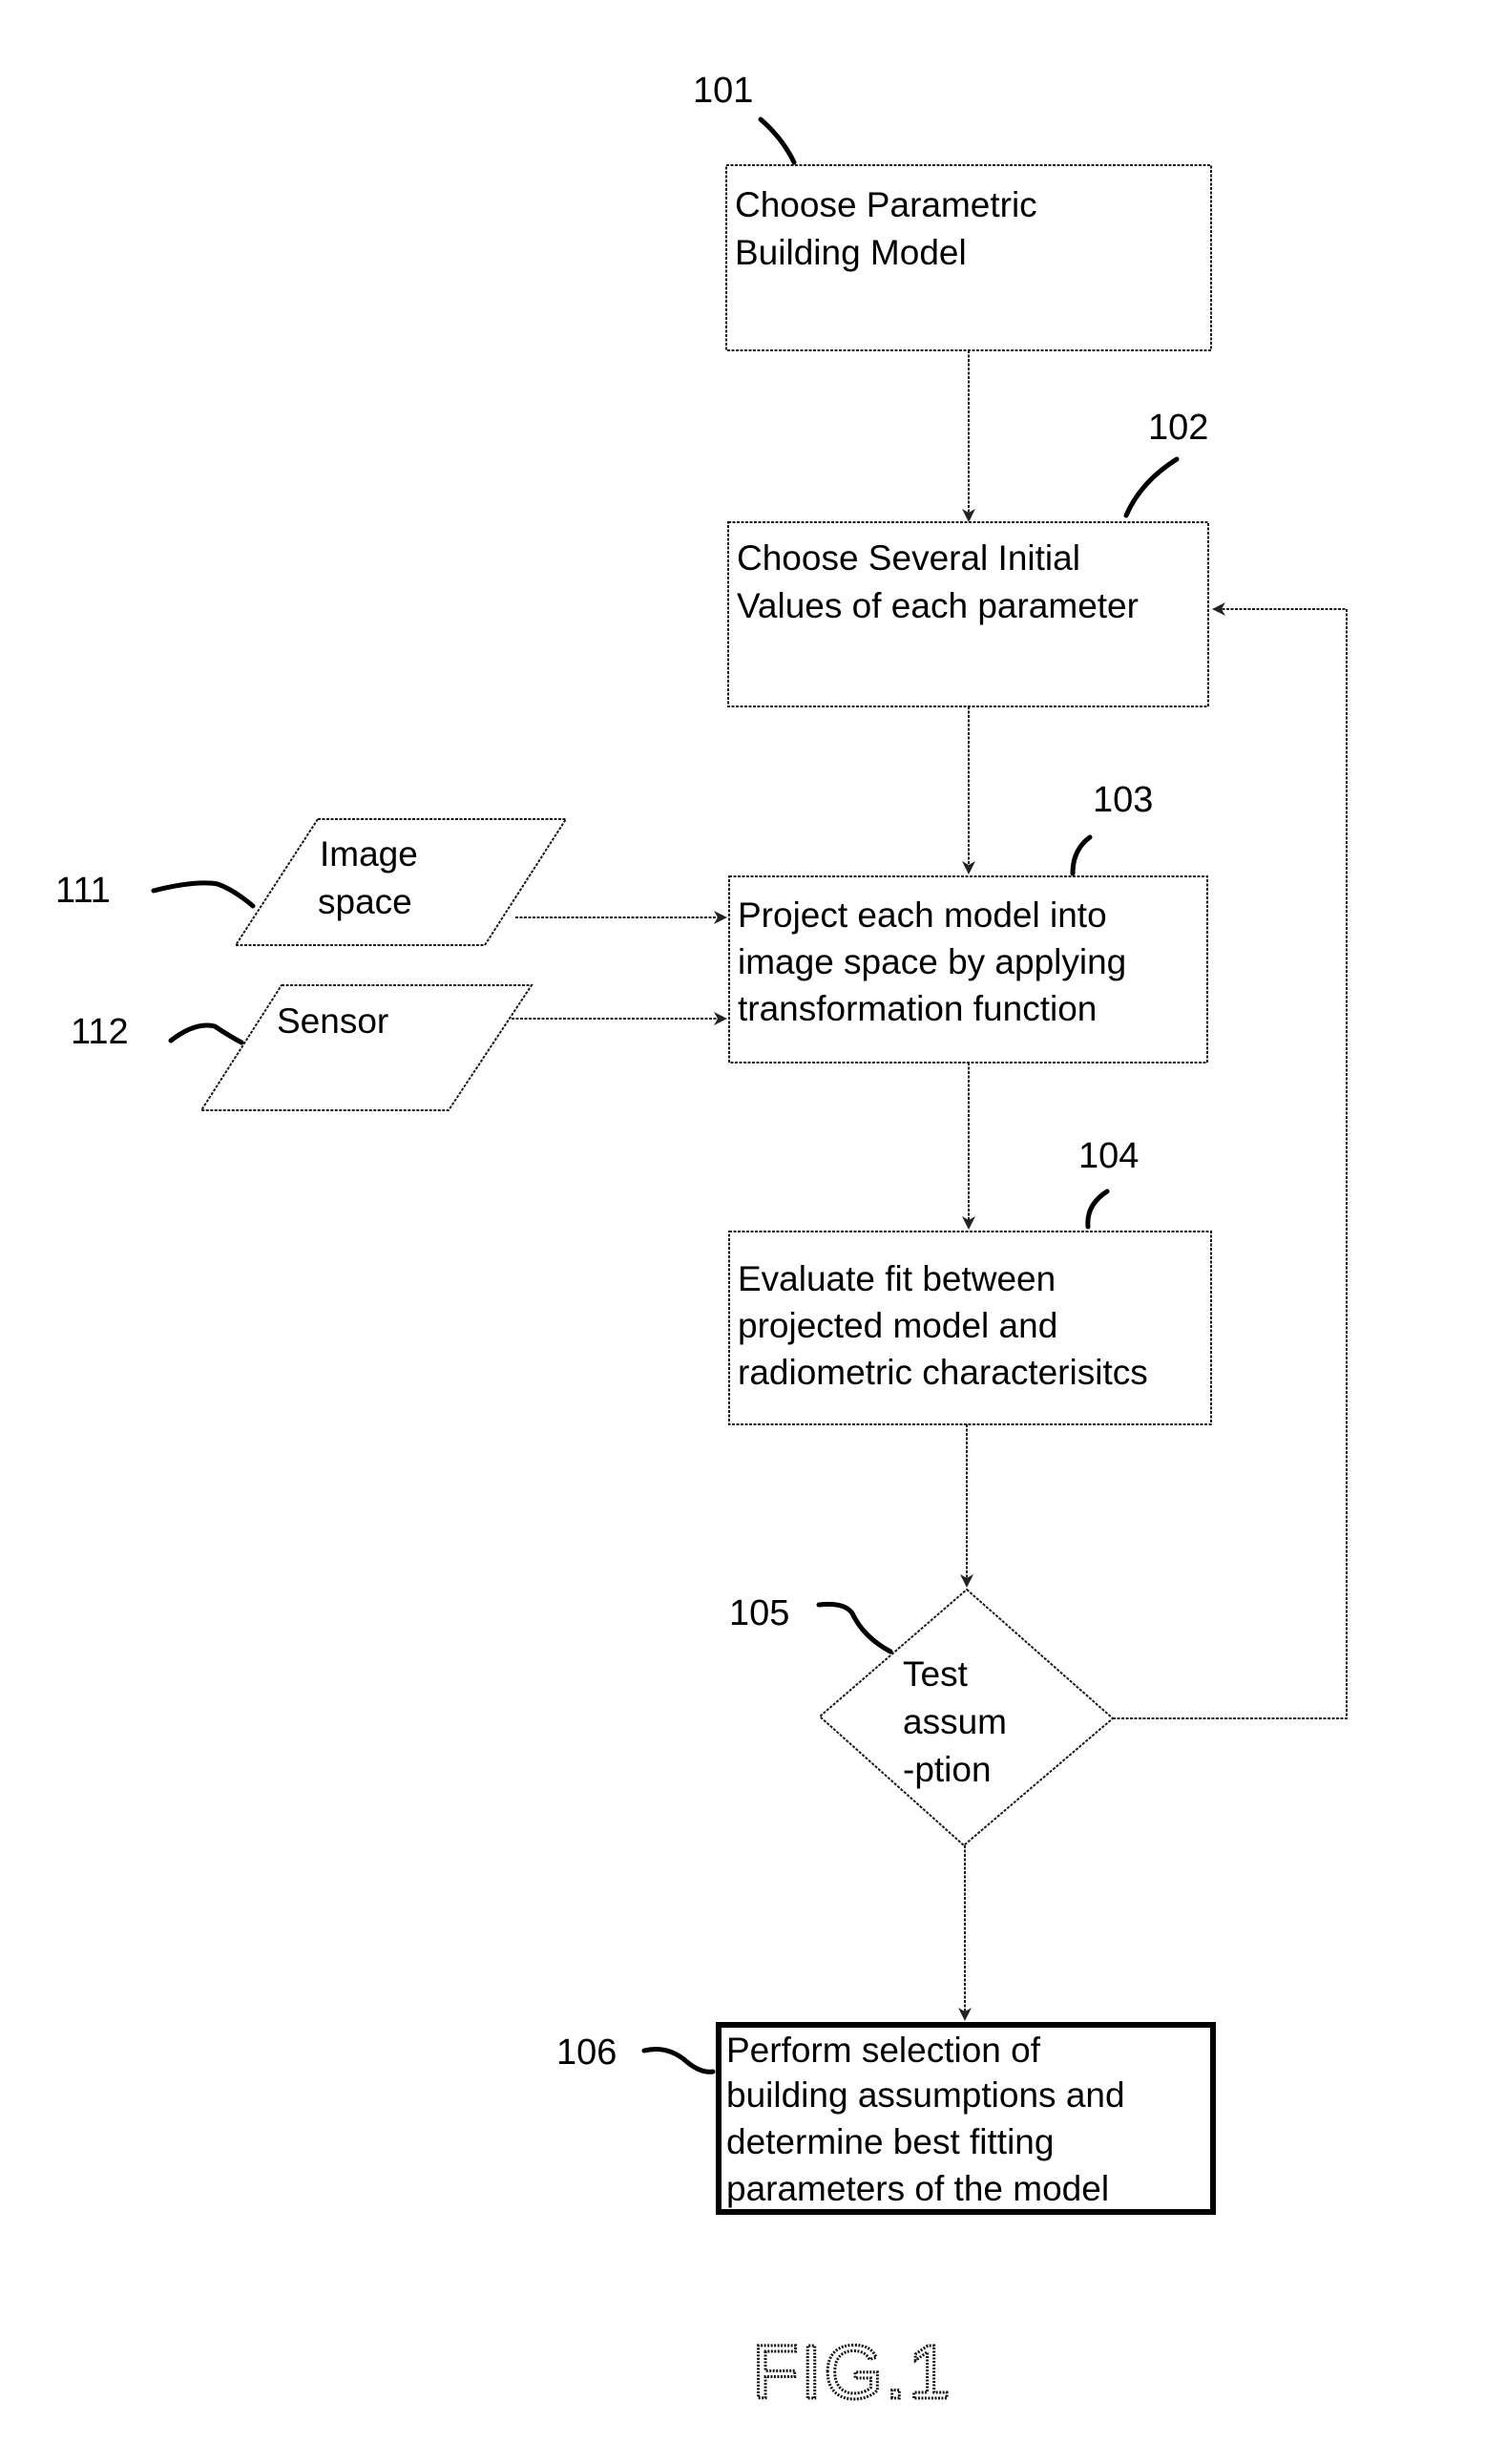 Image resolution: width=1485 pixels, height=2464 pixels. I want to click on ref-label-104: 104, so click(1108, 1156).